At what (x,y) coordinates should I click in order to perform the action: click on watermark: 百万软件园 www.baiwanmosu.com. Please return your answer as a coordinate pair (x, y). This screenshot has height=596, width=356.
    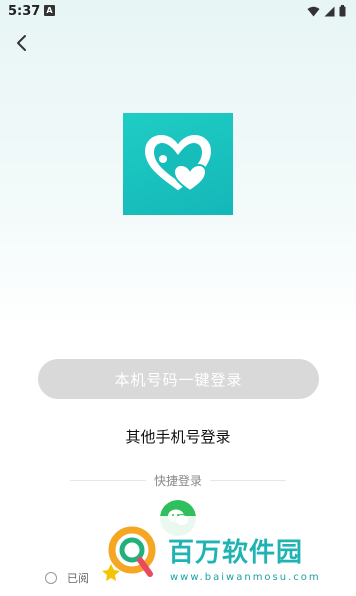
    Looking at the image, I should click on (223, 556).